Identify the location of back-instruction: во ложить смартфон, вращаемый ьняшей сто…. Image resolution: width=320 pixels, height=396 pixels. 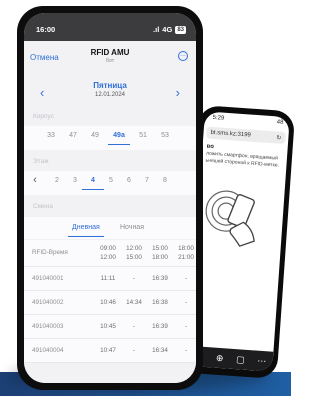
(244, 154).